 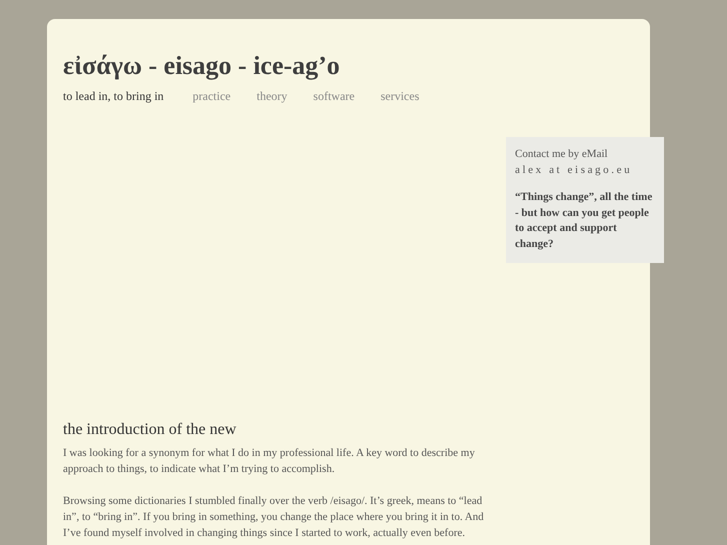 I want to click on nav-link: software, so click(x=334, y=96).